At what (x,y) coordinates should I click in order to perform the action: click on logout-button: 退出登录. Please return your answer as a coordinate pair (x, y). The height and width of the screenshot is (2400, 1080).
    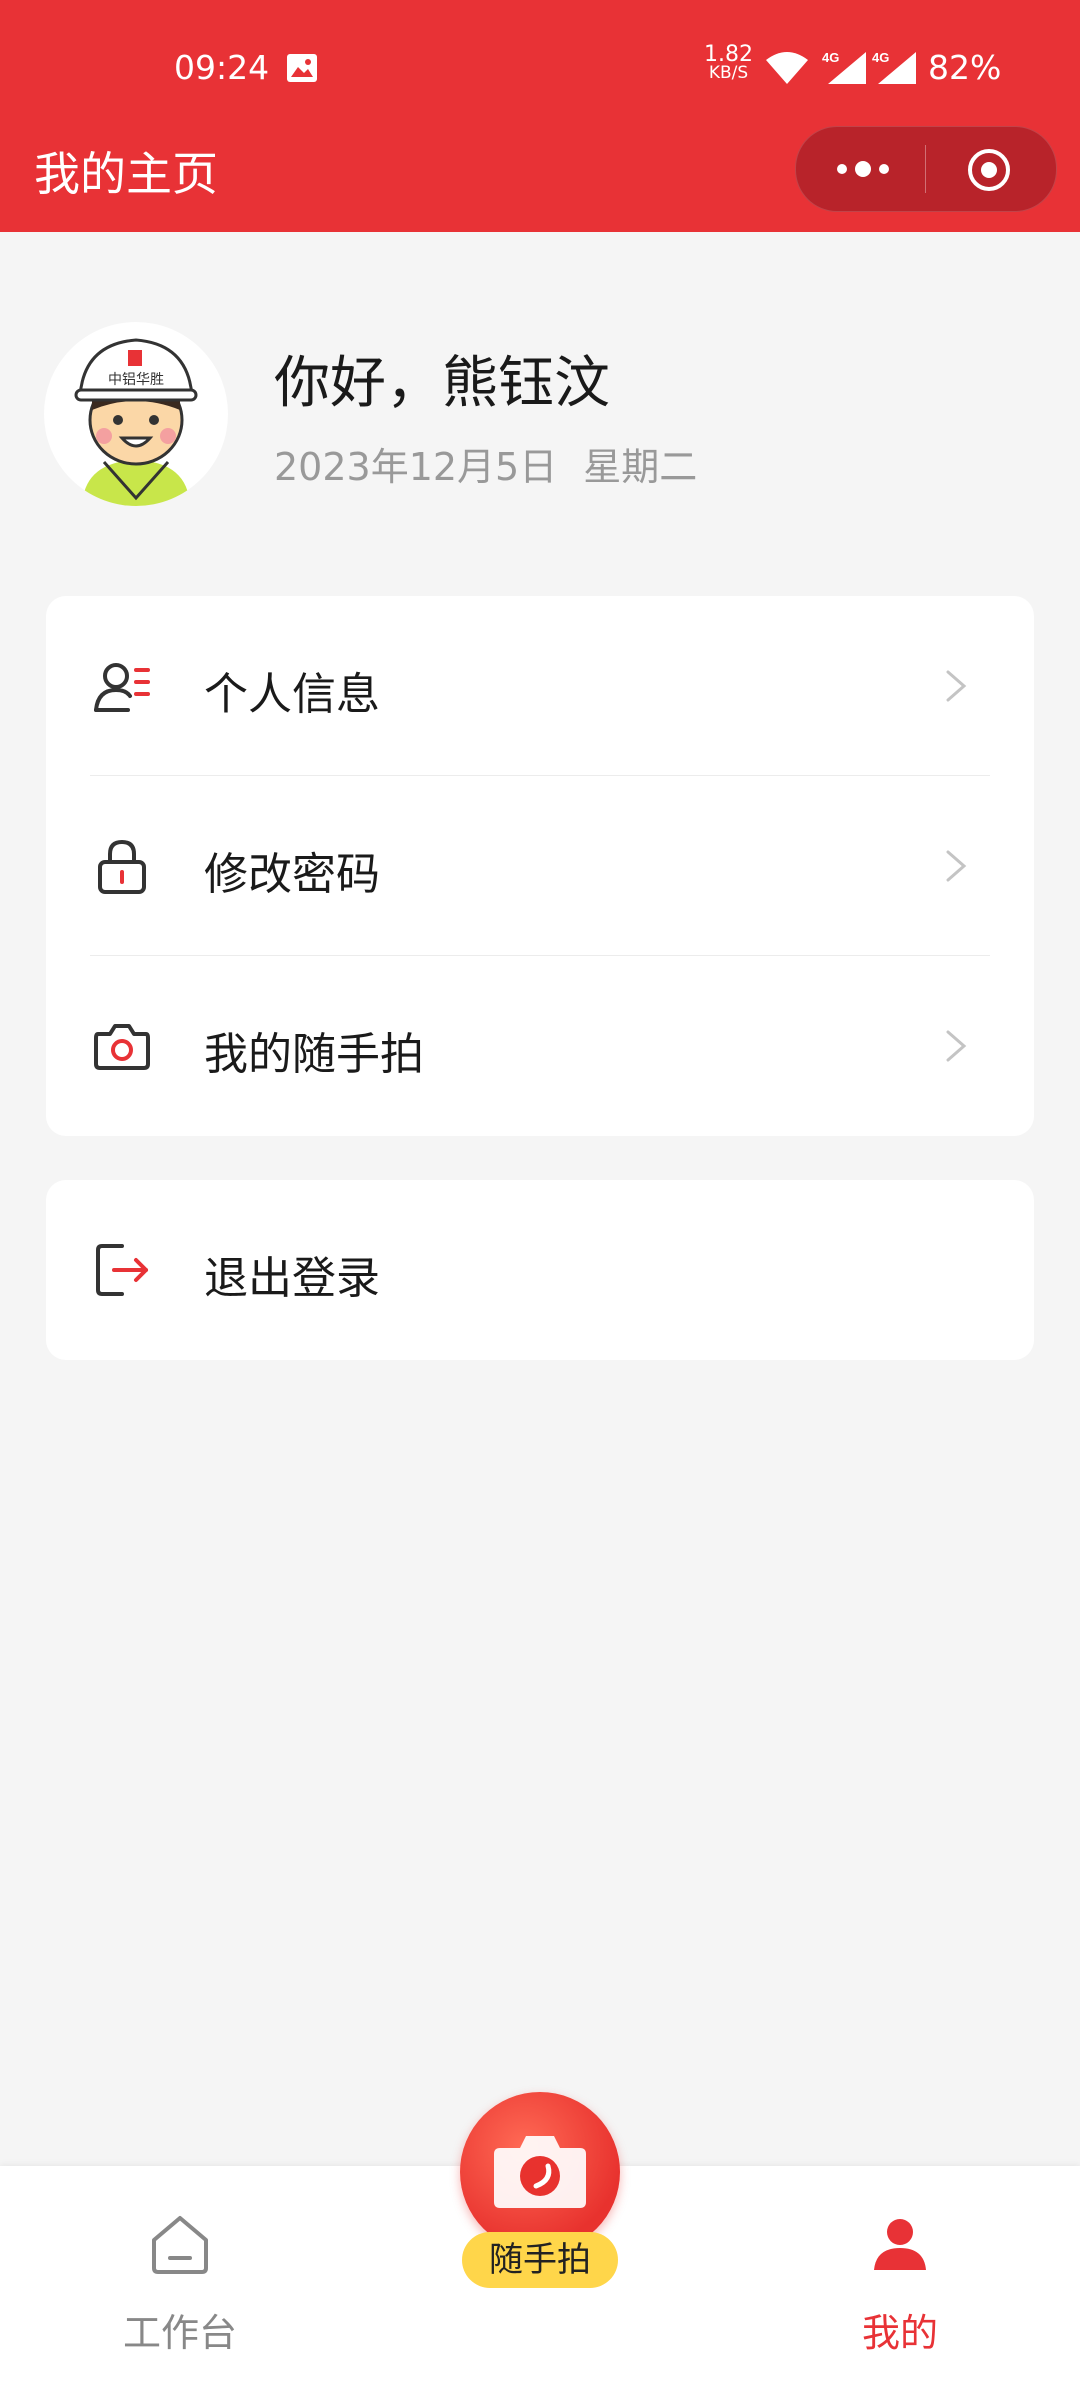
    Looking at the image, I should click on (540, 1270).